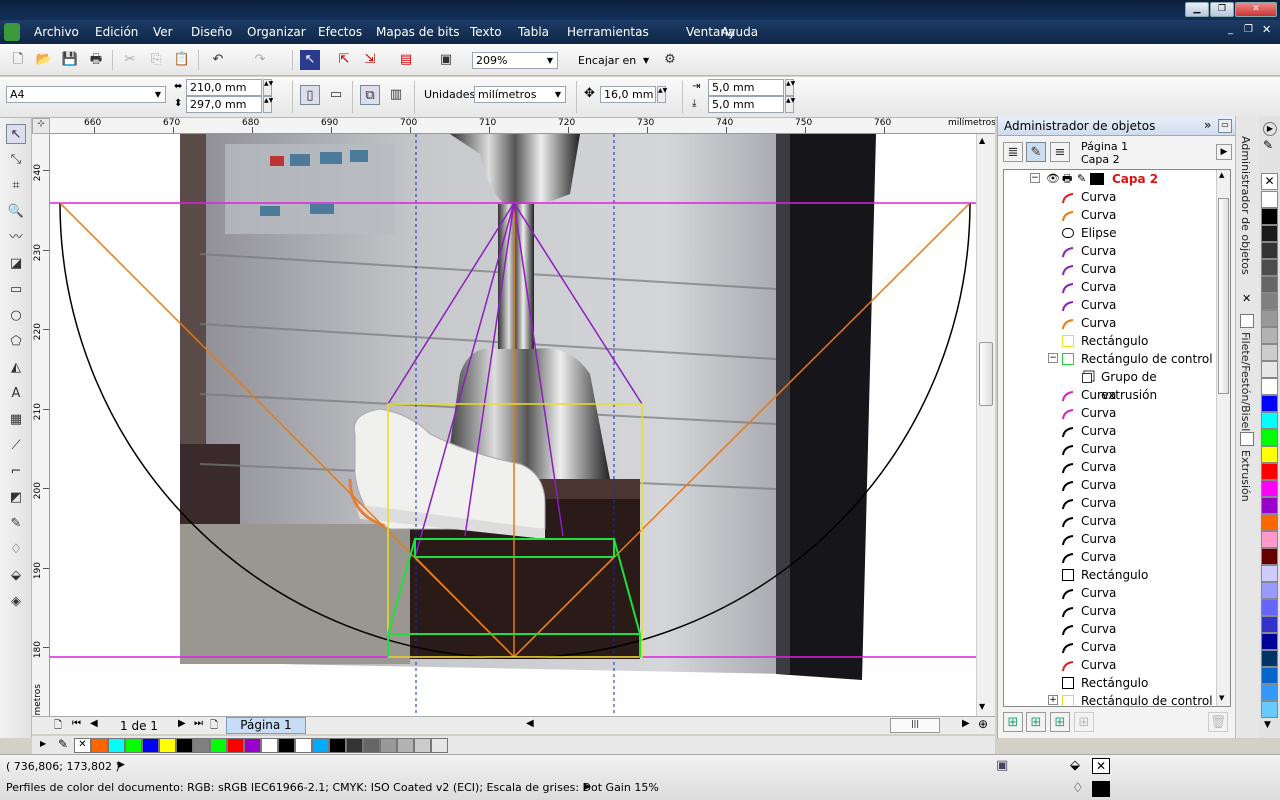  Describe the element at coordinates (1267, 725) in the screenshot. I see `palette-scroll-down-icon: ▼` at that location.